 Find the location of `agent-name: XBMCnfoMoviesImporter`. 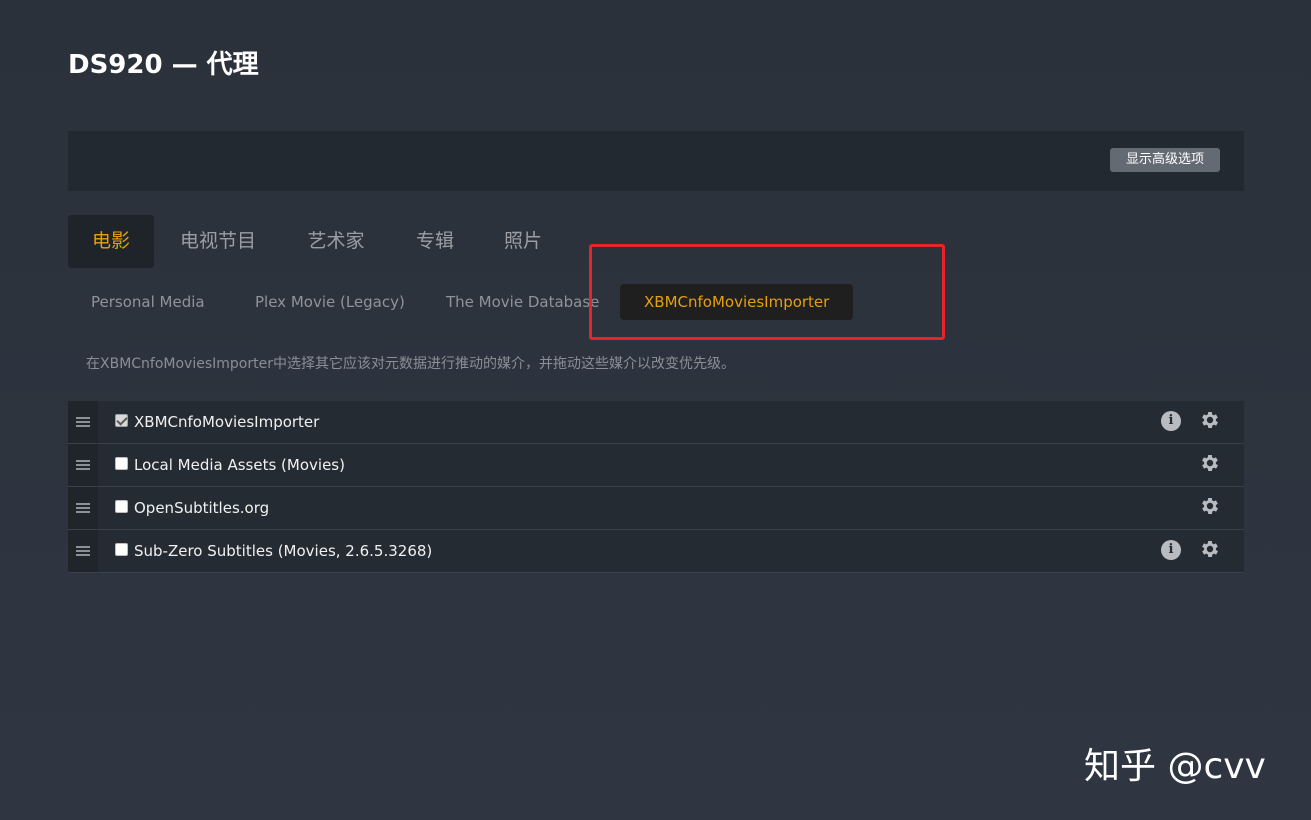

agent-name: XBMCnfoMoviesImporter is located at coordinates (227, 422).